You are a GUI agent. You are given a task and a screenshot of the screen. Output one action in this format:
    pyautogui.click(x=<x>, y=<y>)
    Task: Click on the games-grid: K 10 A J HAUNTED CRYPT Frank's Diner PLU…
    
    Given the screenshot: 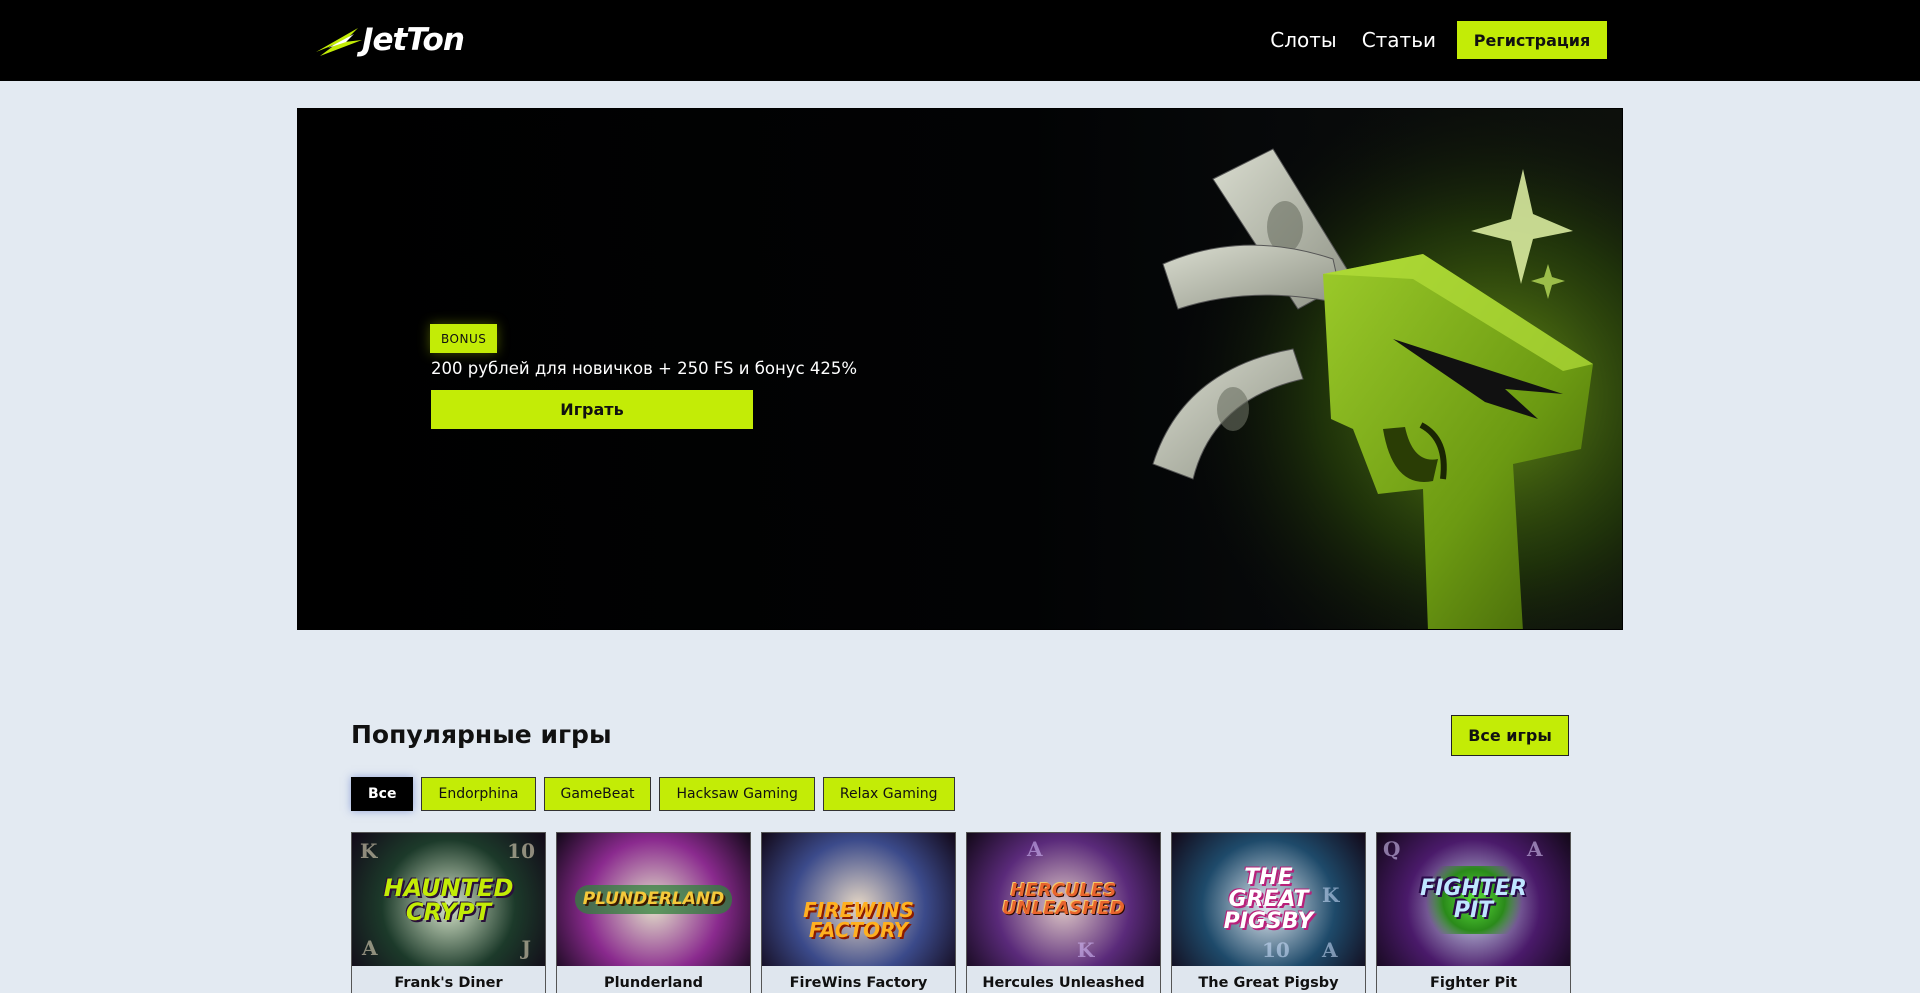 What is the action you would take?
    pyautogui.click(x=961, y=912)
    